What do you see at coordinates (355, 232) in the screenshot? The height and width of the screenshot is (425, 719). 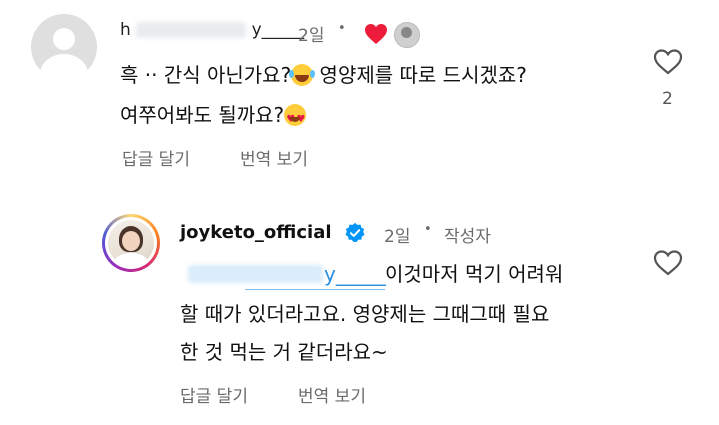 I see `verified-badge-icon` at bounding box center [355, 232].